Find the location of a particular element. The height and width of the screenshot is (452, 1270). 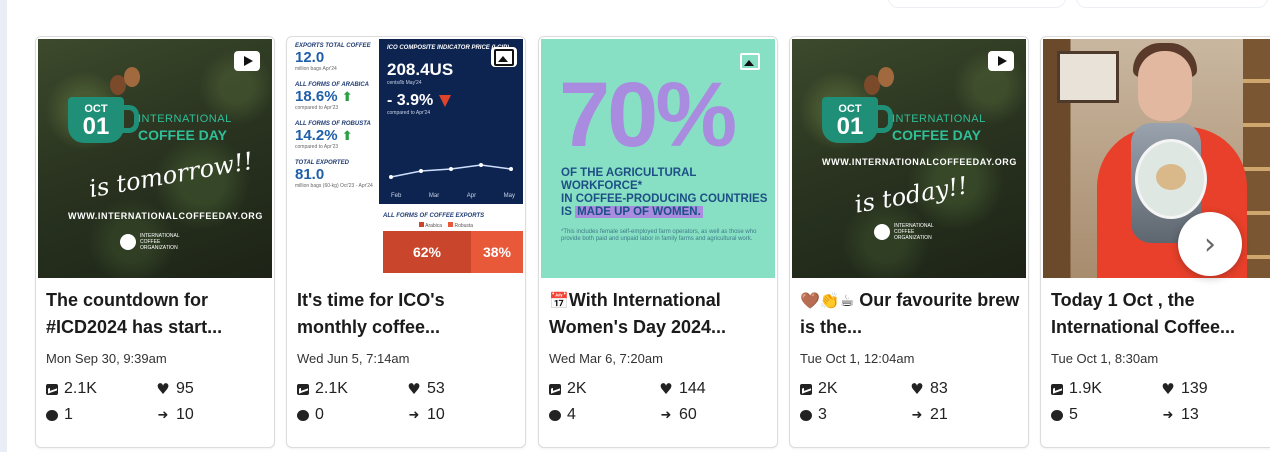

exports-value: 12.0 is located at coordinates (310, 57).